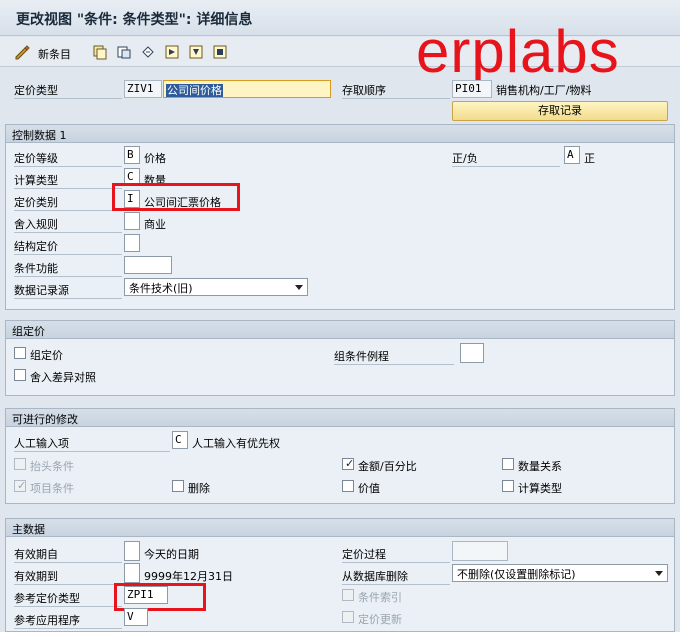 The height and width of the screenshot is (632, 680). What do you see at coordinates (560, 111) in the screenshot?
I see `access-records-button: 存取记录` at bounding box center [560, 111].